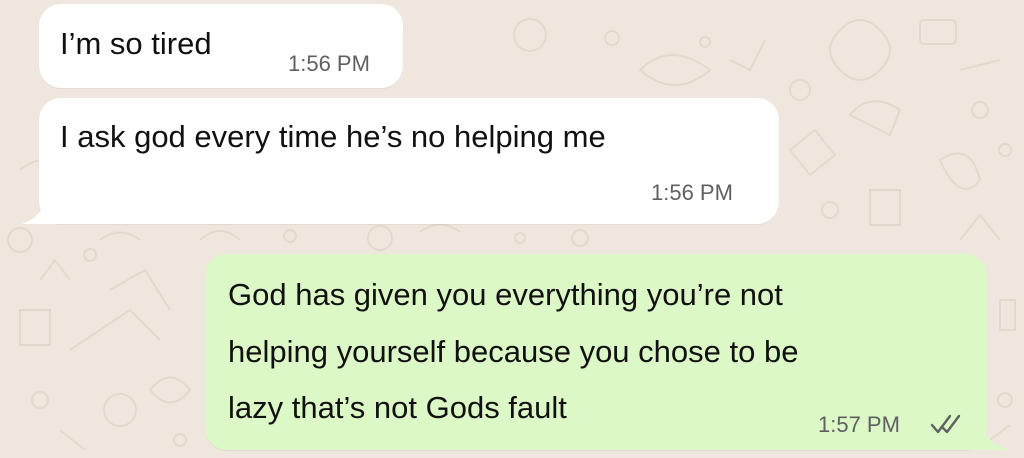 This screenshot has width=1024, height=458. What do you see at coordinates (505, 294) in the screenshot?
I see `message-text-line: God has given you everything you’re not` at bounding box center [505, 294].